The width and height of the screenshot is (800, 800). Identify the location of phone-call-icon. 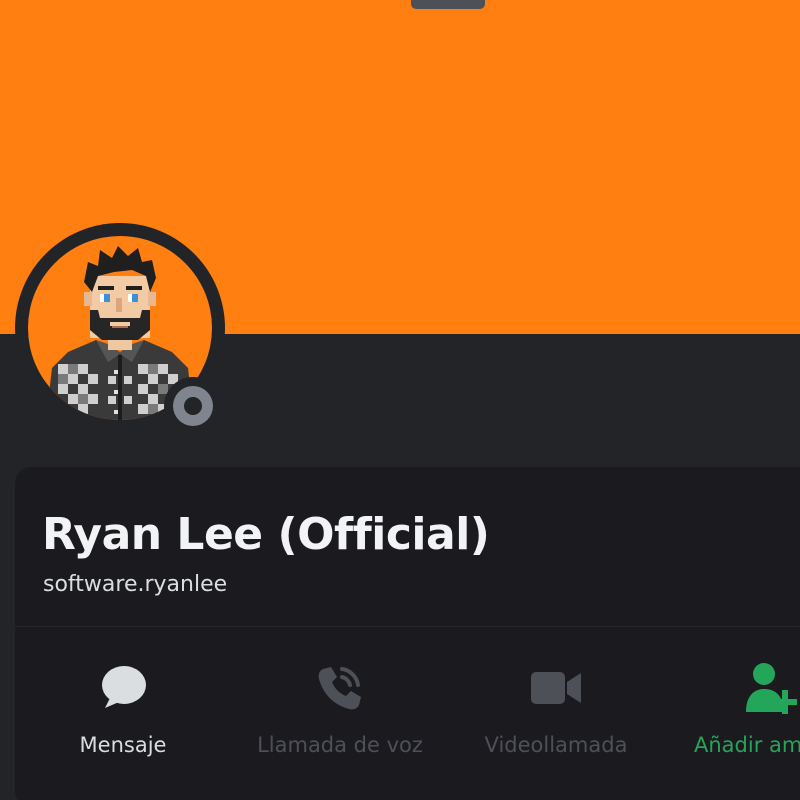
(340, 688).